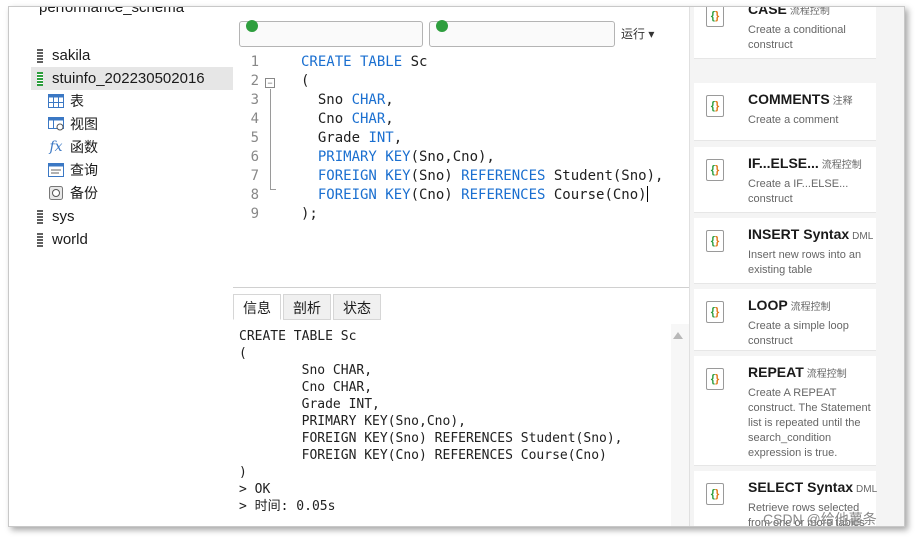 This screenshot has height=537, width=915. What do you see at coordinates (680, 425) in the screenshot?
I see `output-scrollbar` at bounding box center [680, 425].